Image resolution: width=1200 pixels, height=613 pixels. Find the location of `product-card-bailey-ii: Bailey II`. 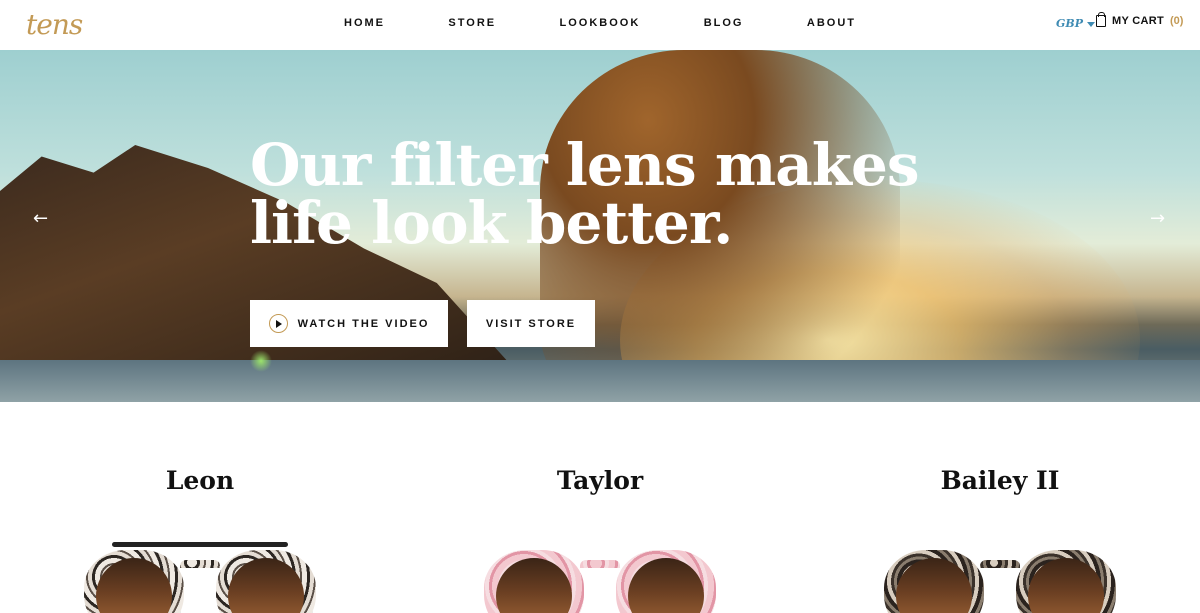

product-card-bailey-ii: Bailey II is located at coordinates (1000, 507).